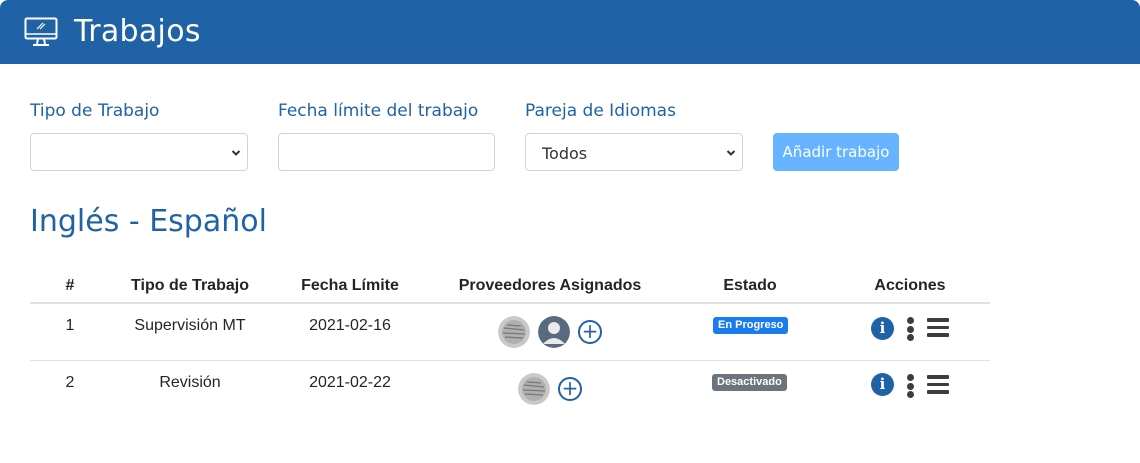 The width and height of the screenshot is (1140, 463). I want to click on row-number: 1, so click(70, 325).